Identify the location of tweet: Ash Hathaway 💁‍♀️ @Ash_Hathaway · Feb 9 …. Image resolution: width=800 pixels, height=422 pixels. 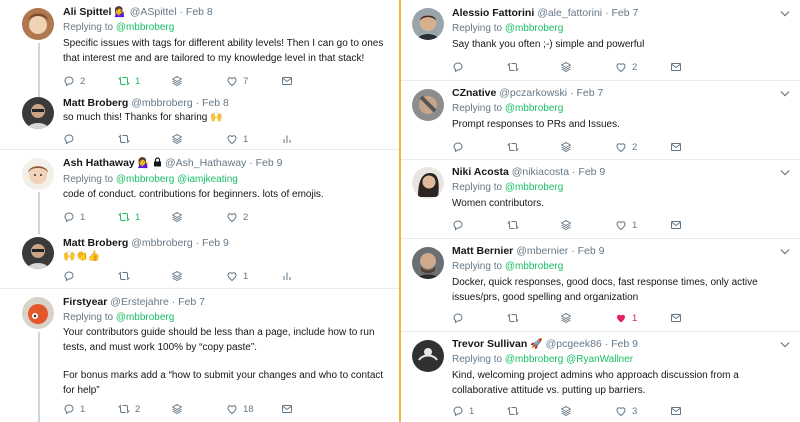
(199, 191).